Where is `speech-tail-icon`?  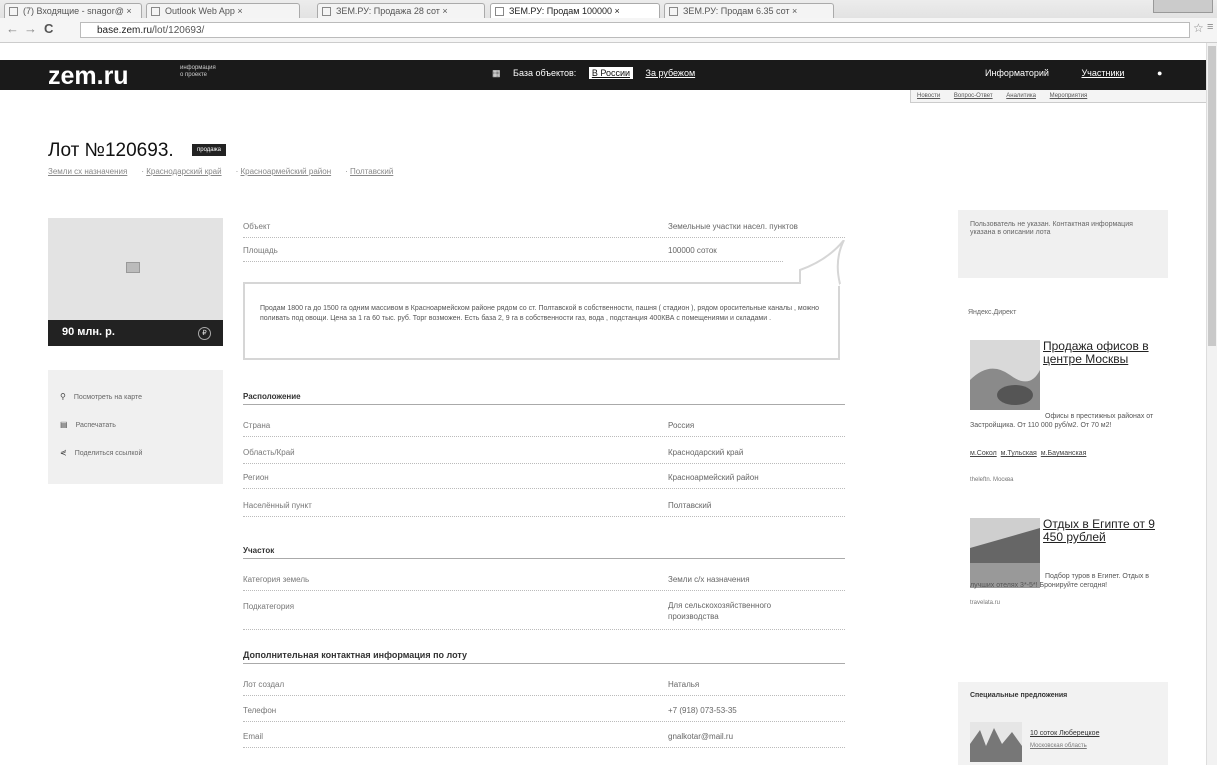
speech-tail-icon is located at coordinates (822, 263).